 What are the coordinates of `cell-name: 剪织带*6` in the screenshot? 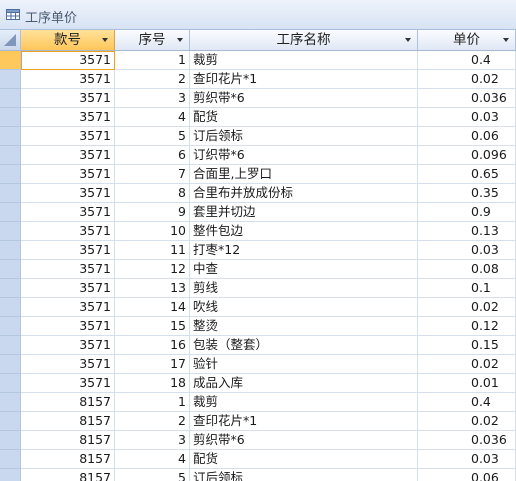 It's located at (304, 440).